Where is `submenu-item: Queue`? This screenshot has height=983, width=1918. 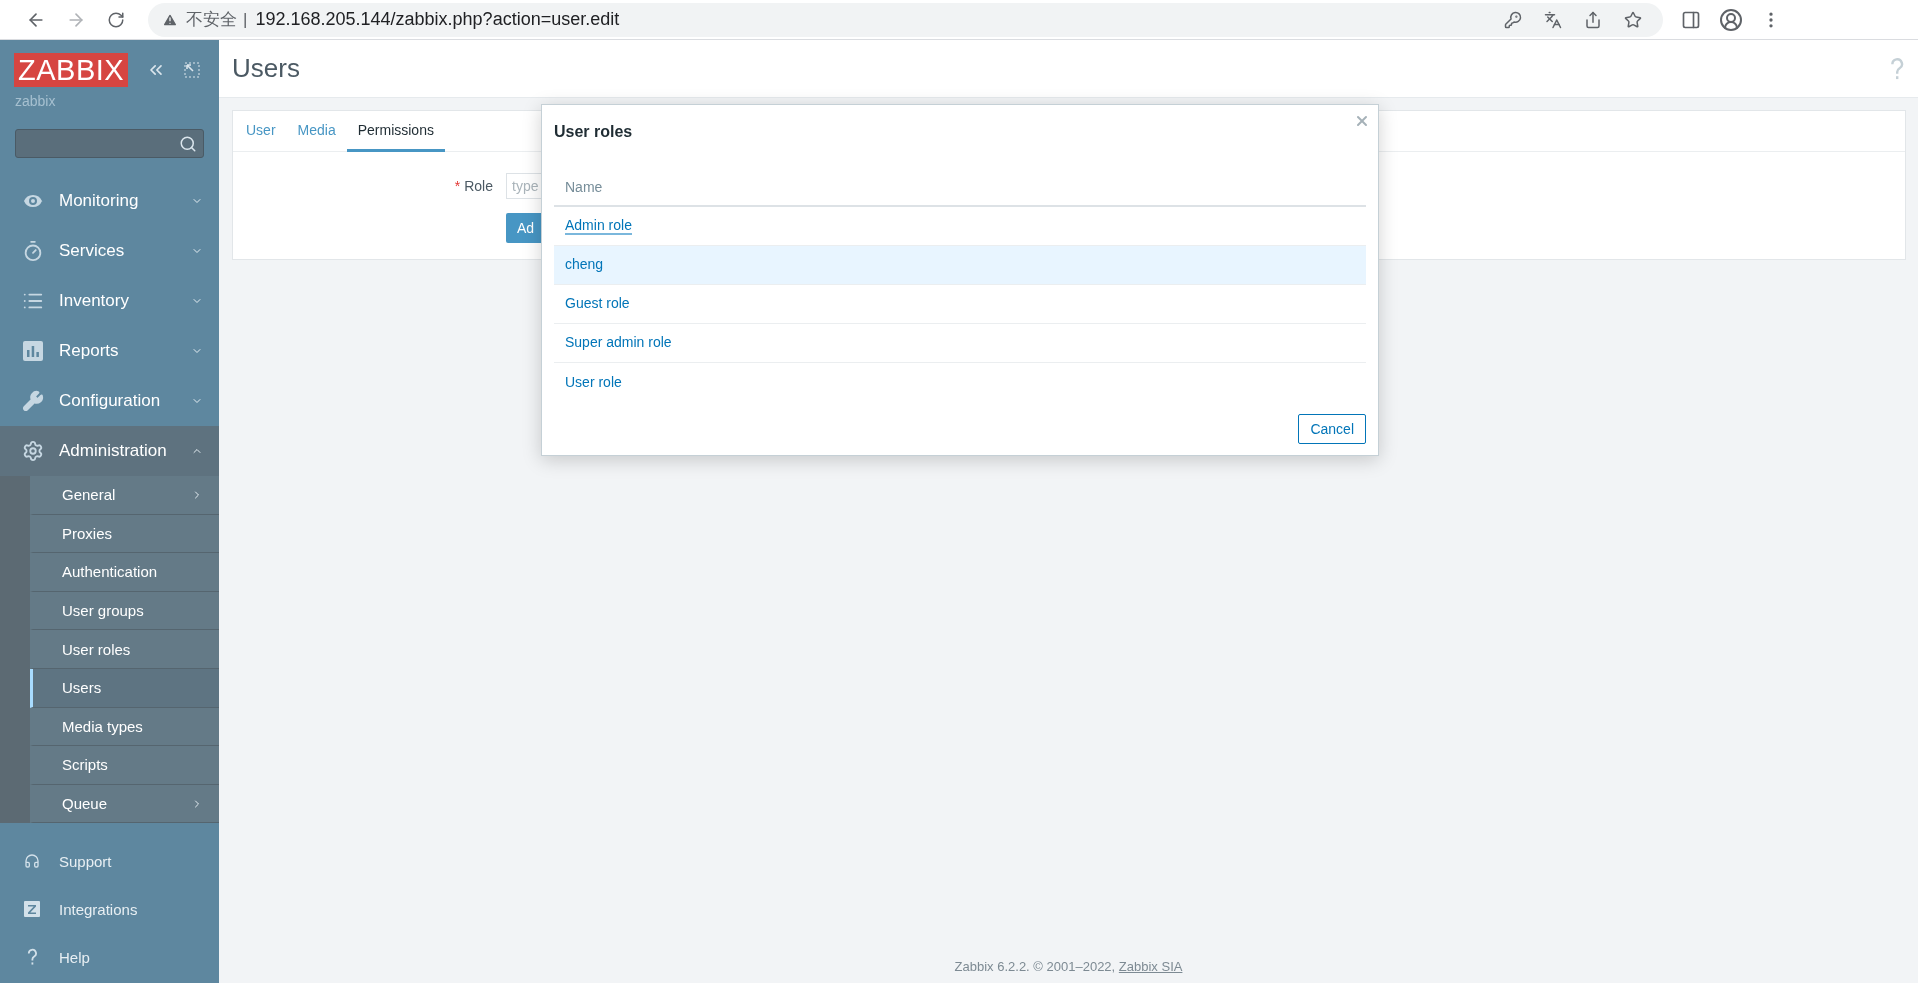 submenu-item: Queue is located at coordinates (124, 804).